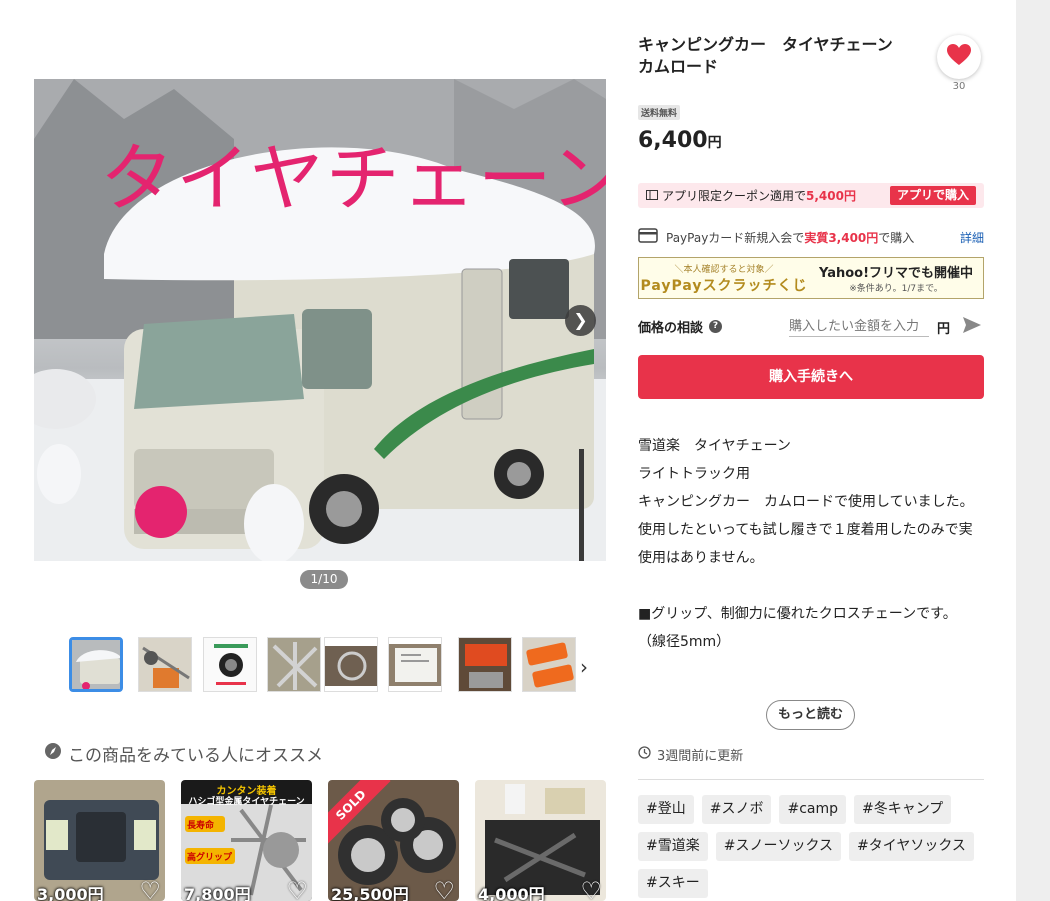 The width and height of the screenshot is (1050, 901). I want to click on description-line: ■グリップ、制御力に優れたクロスチェーンです。, so click(797, 614).